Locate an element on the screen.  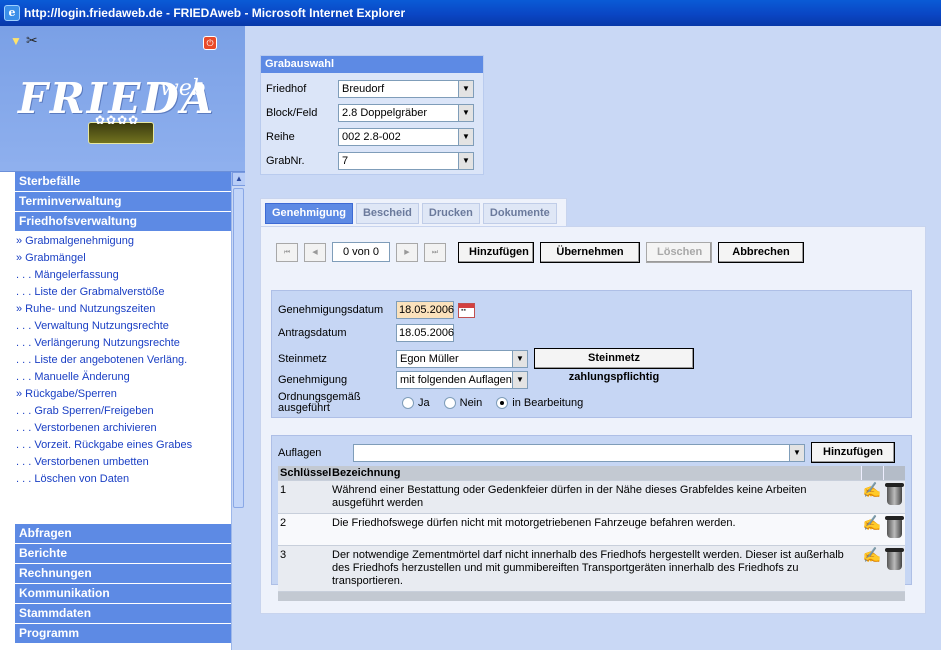
scroll-up-arrow-icon: ▲ is located at coordinates (239, 179).